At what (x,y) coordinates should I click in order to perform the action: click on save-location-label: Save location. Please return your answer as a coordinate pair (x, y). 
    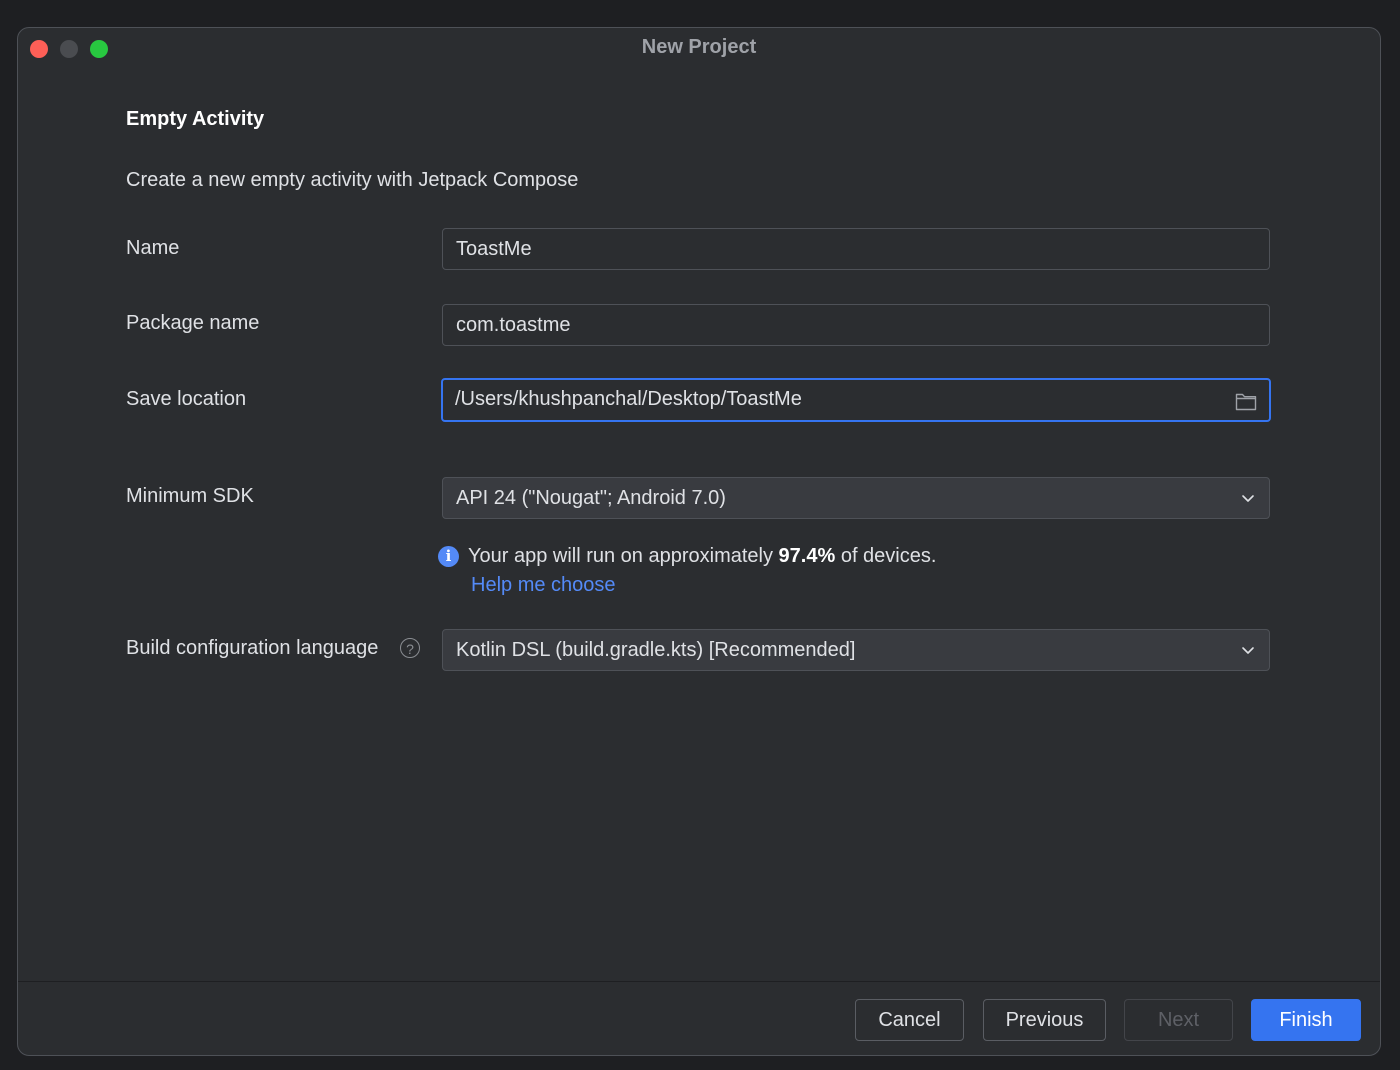
    Looking at the image, I should click on (186, 399).